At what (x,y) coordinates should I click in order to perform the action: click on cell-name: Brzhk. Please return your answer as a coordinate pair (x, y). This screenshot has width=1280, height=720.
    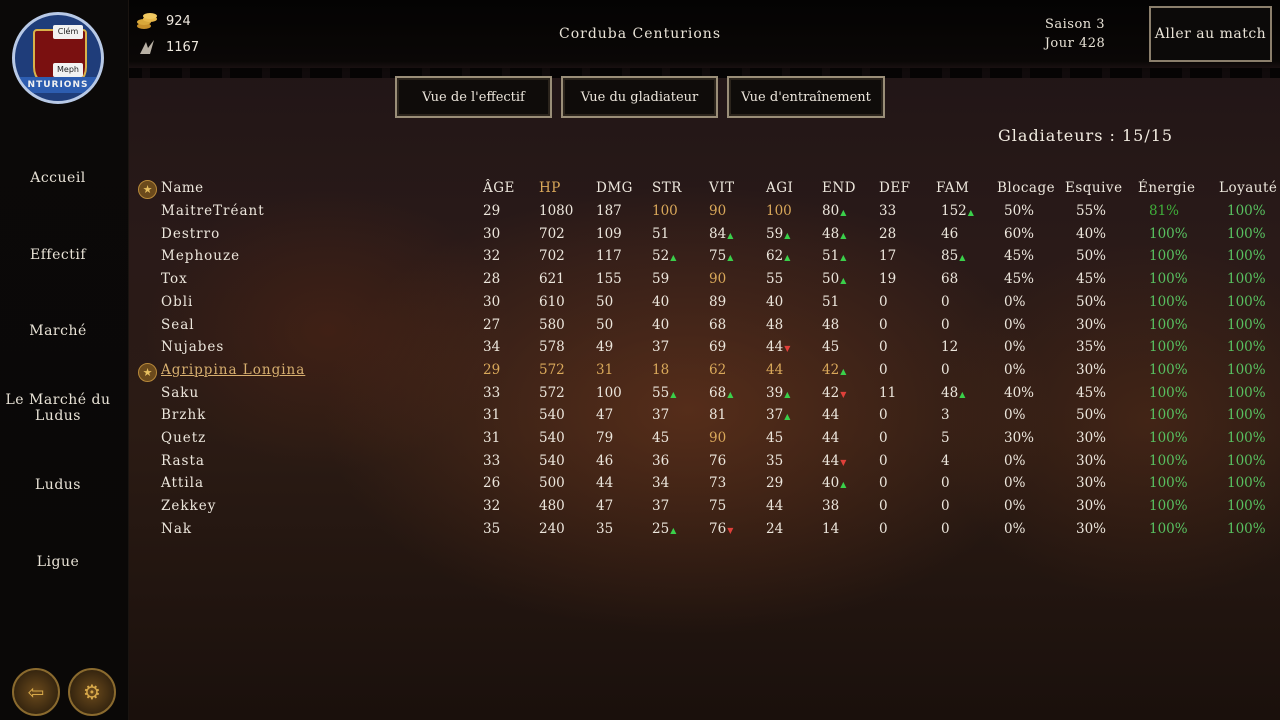
    Looking at the image, I should click on (183, 415).